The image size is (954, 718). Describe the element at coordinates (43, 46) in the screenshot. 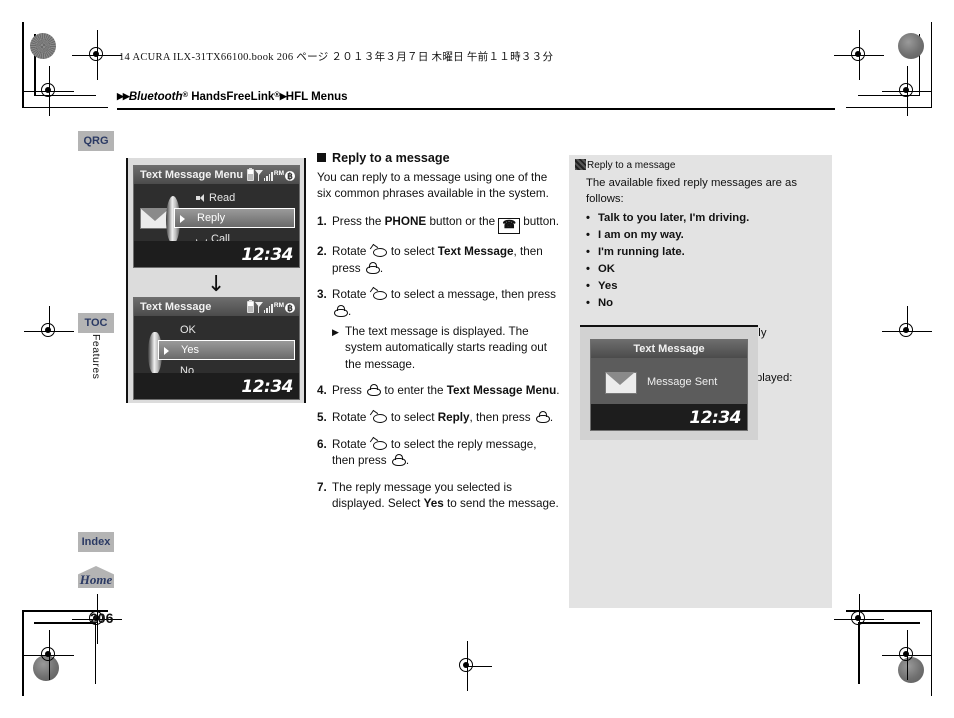

I see `print-density-dot-top-left` at that location.